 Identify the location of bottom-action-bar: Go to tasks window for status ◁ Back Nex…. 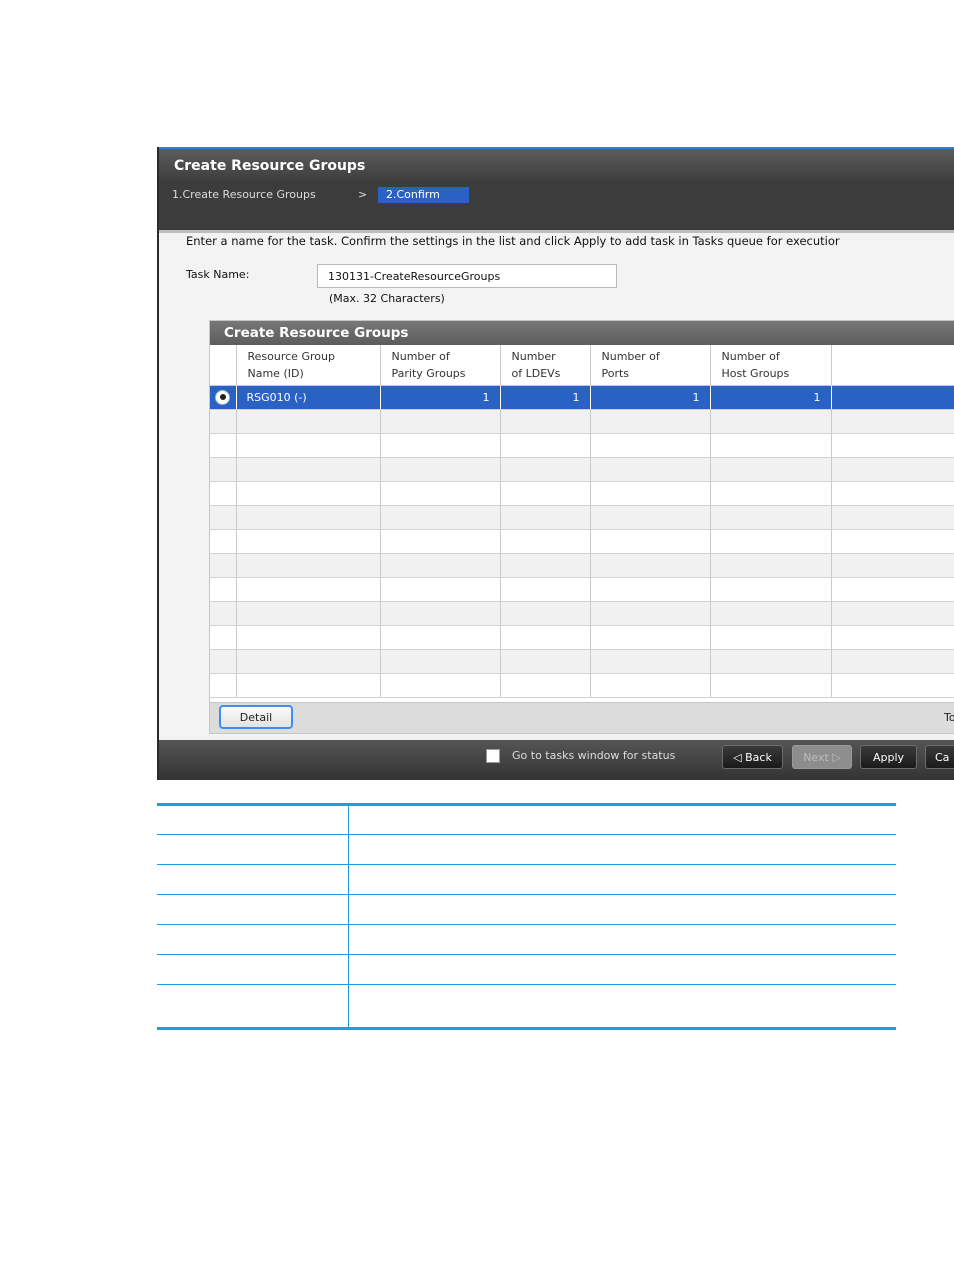
(556, 760).